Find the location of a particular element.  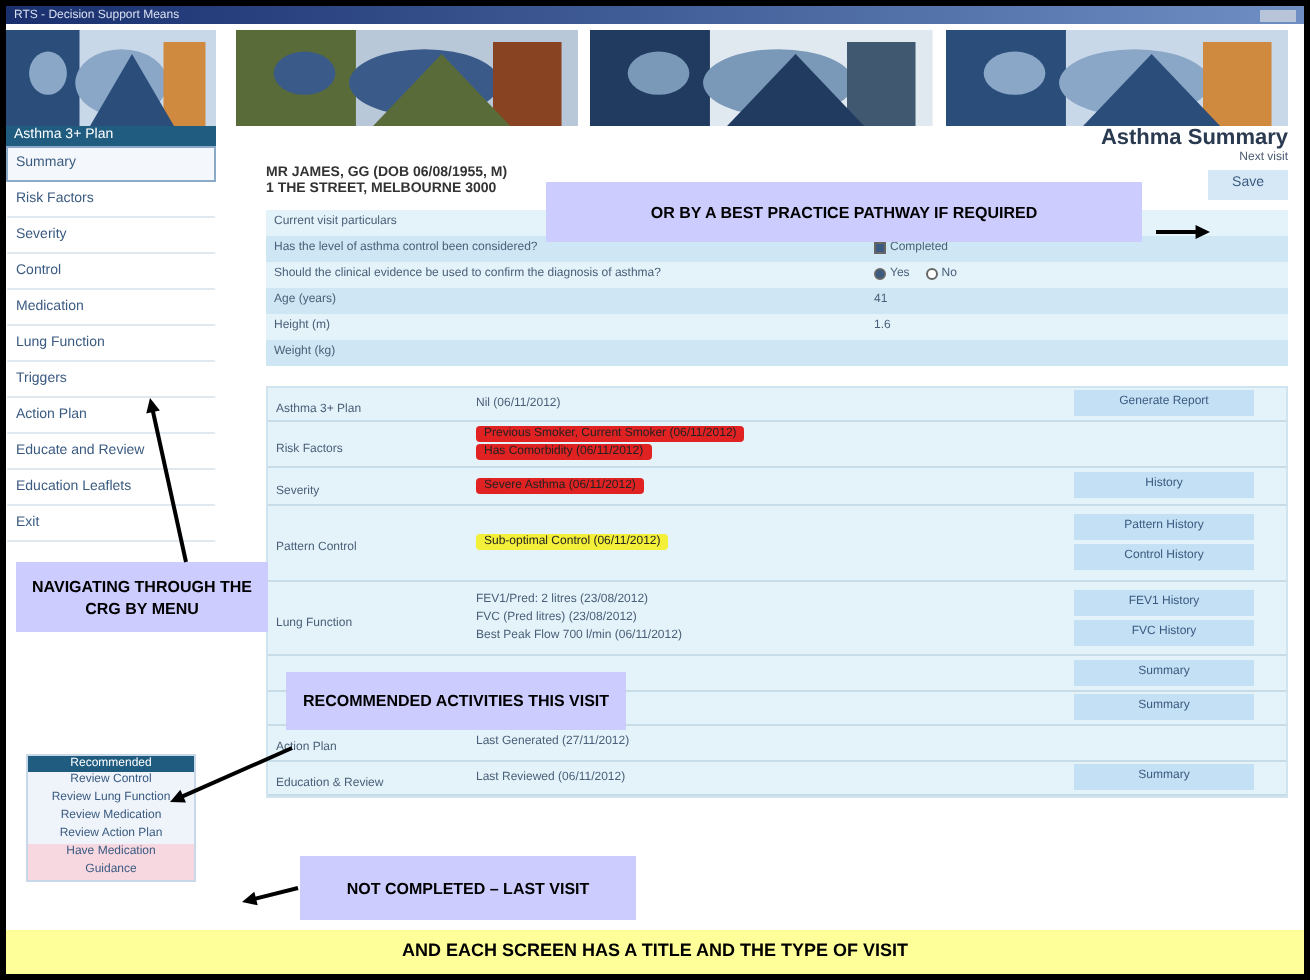

checkbox is located at coordinates (880, 248).